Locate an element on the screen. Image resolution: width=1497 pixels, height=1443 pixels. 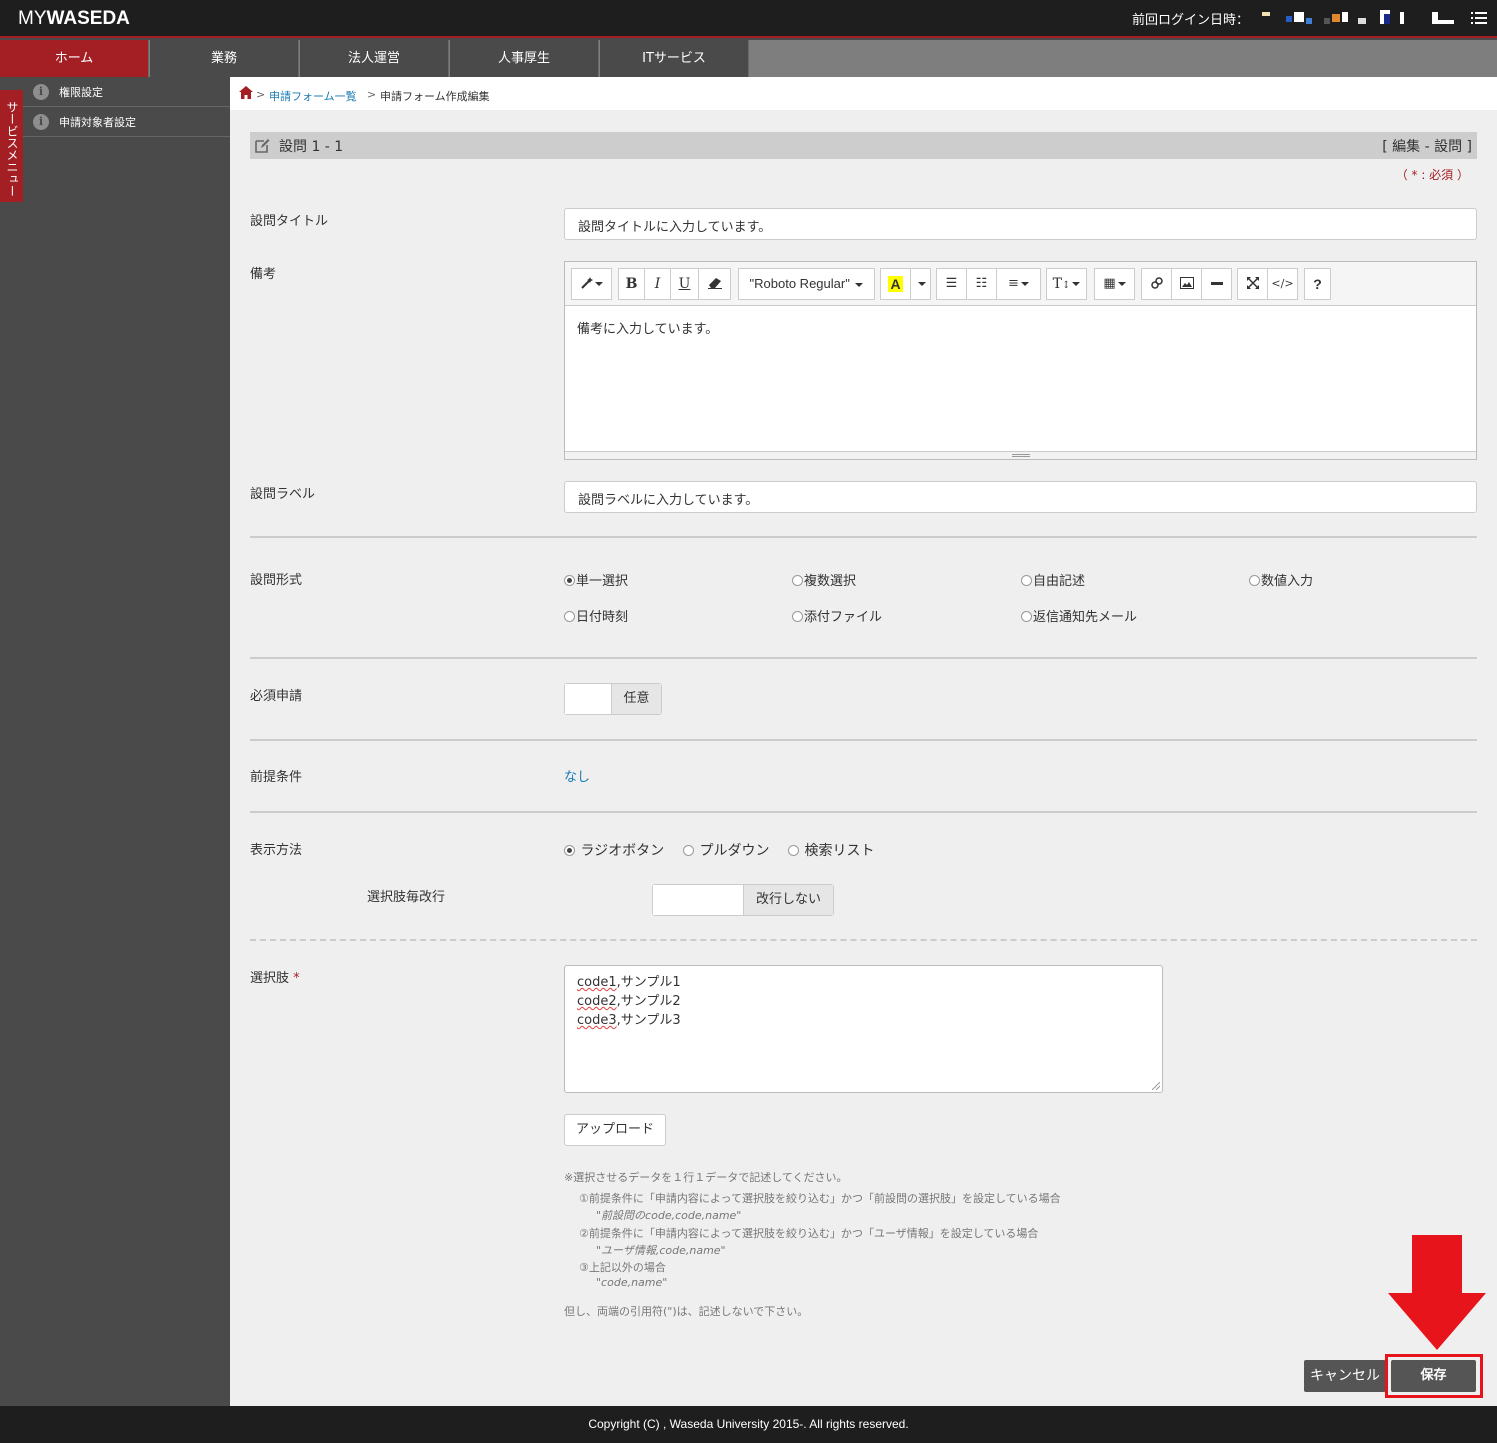
style-magic-button is located at coordinates (591, 284).